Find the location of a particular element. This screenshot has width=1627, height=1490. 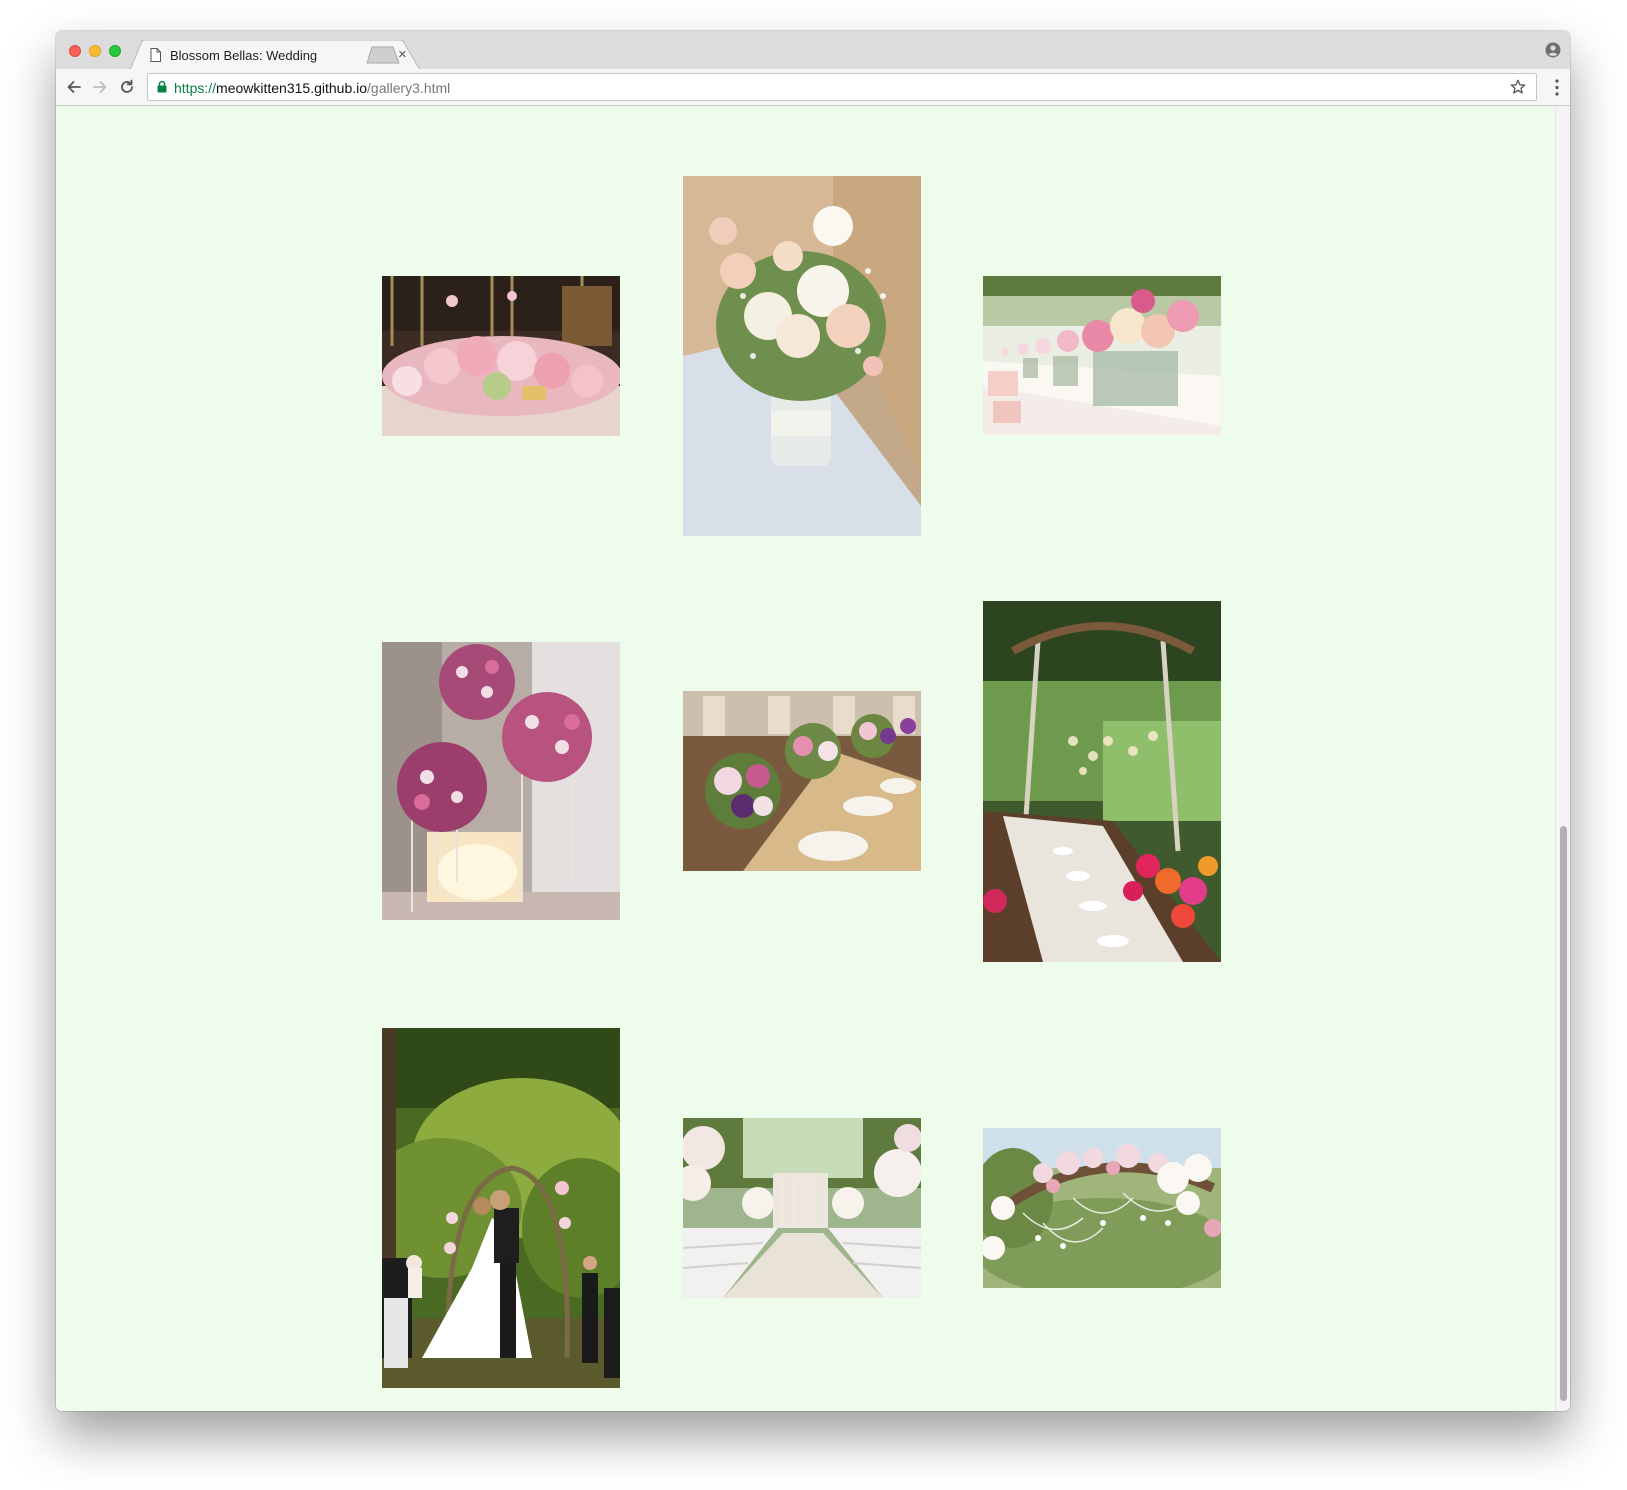

gallery-photo-flower-balls is located at coordinates (501, 781).